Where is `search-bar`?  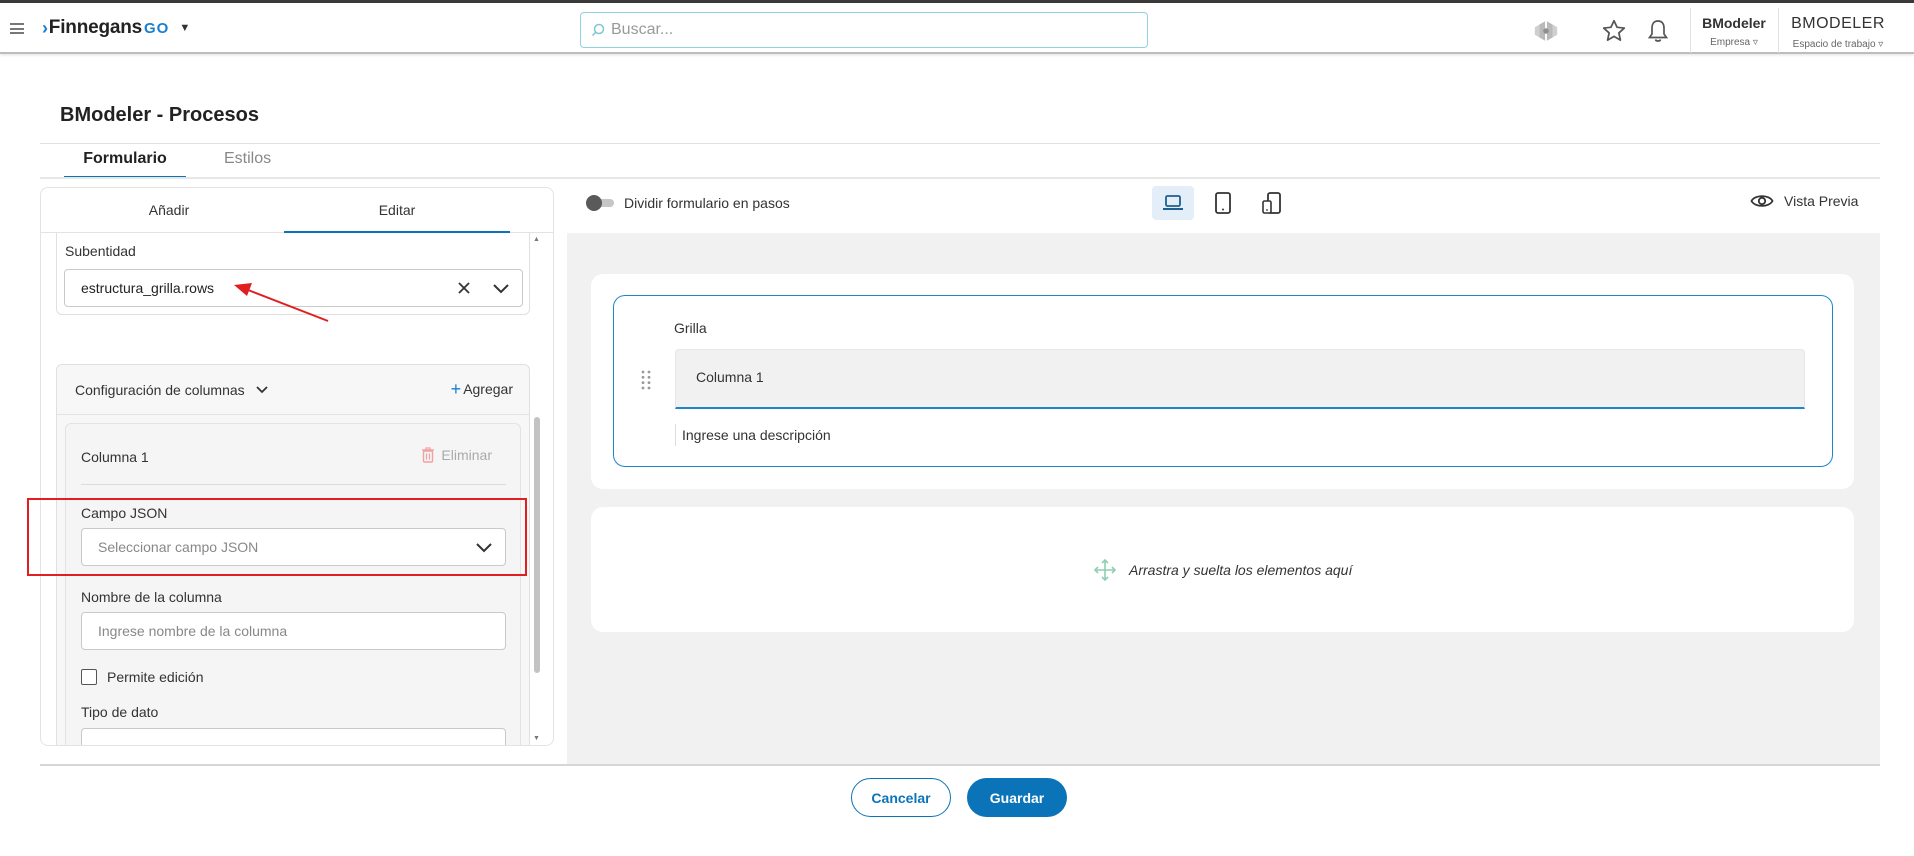 search-bar is located at coordinates (864, 30).